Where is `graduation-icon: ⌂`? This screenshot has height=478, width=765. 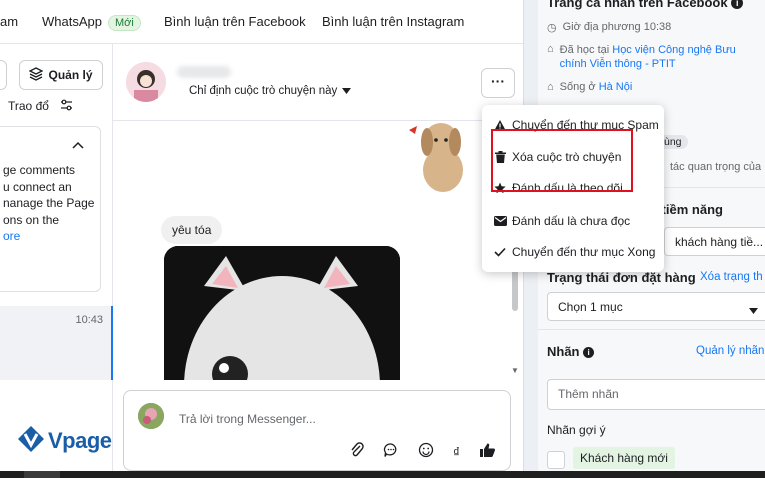
graduation-icon: ⌂ is located at coordinates (550, 49).